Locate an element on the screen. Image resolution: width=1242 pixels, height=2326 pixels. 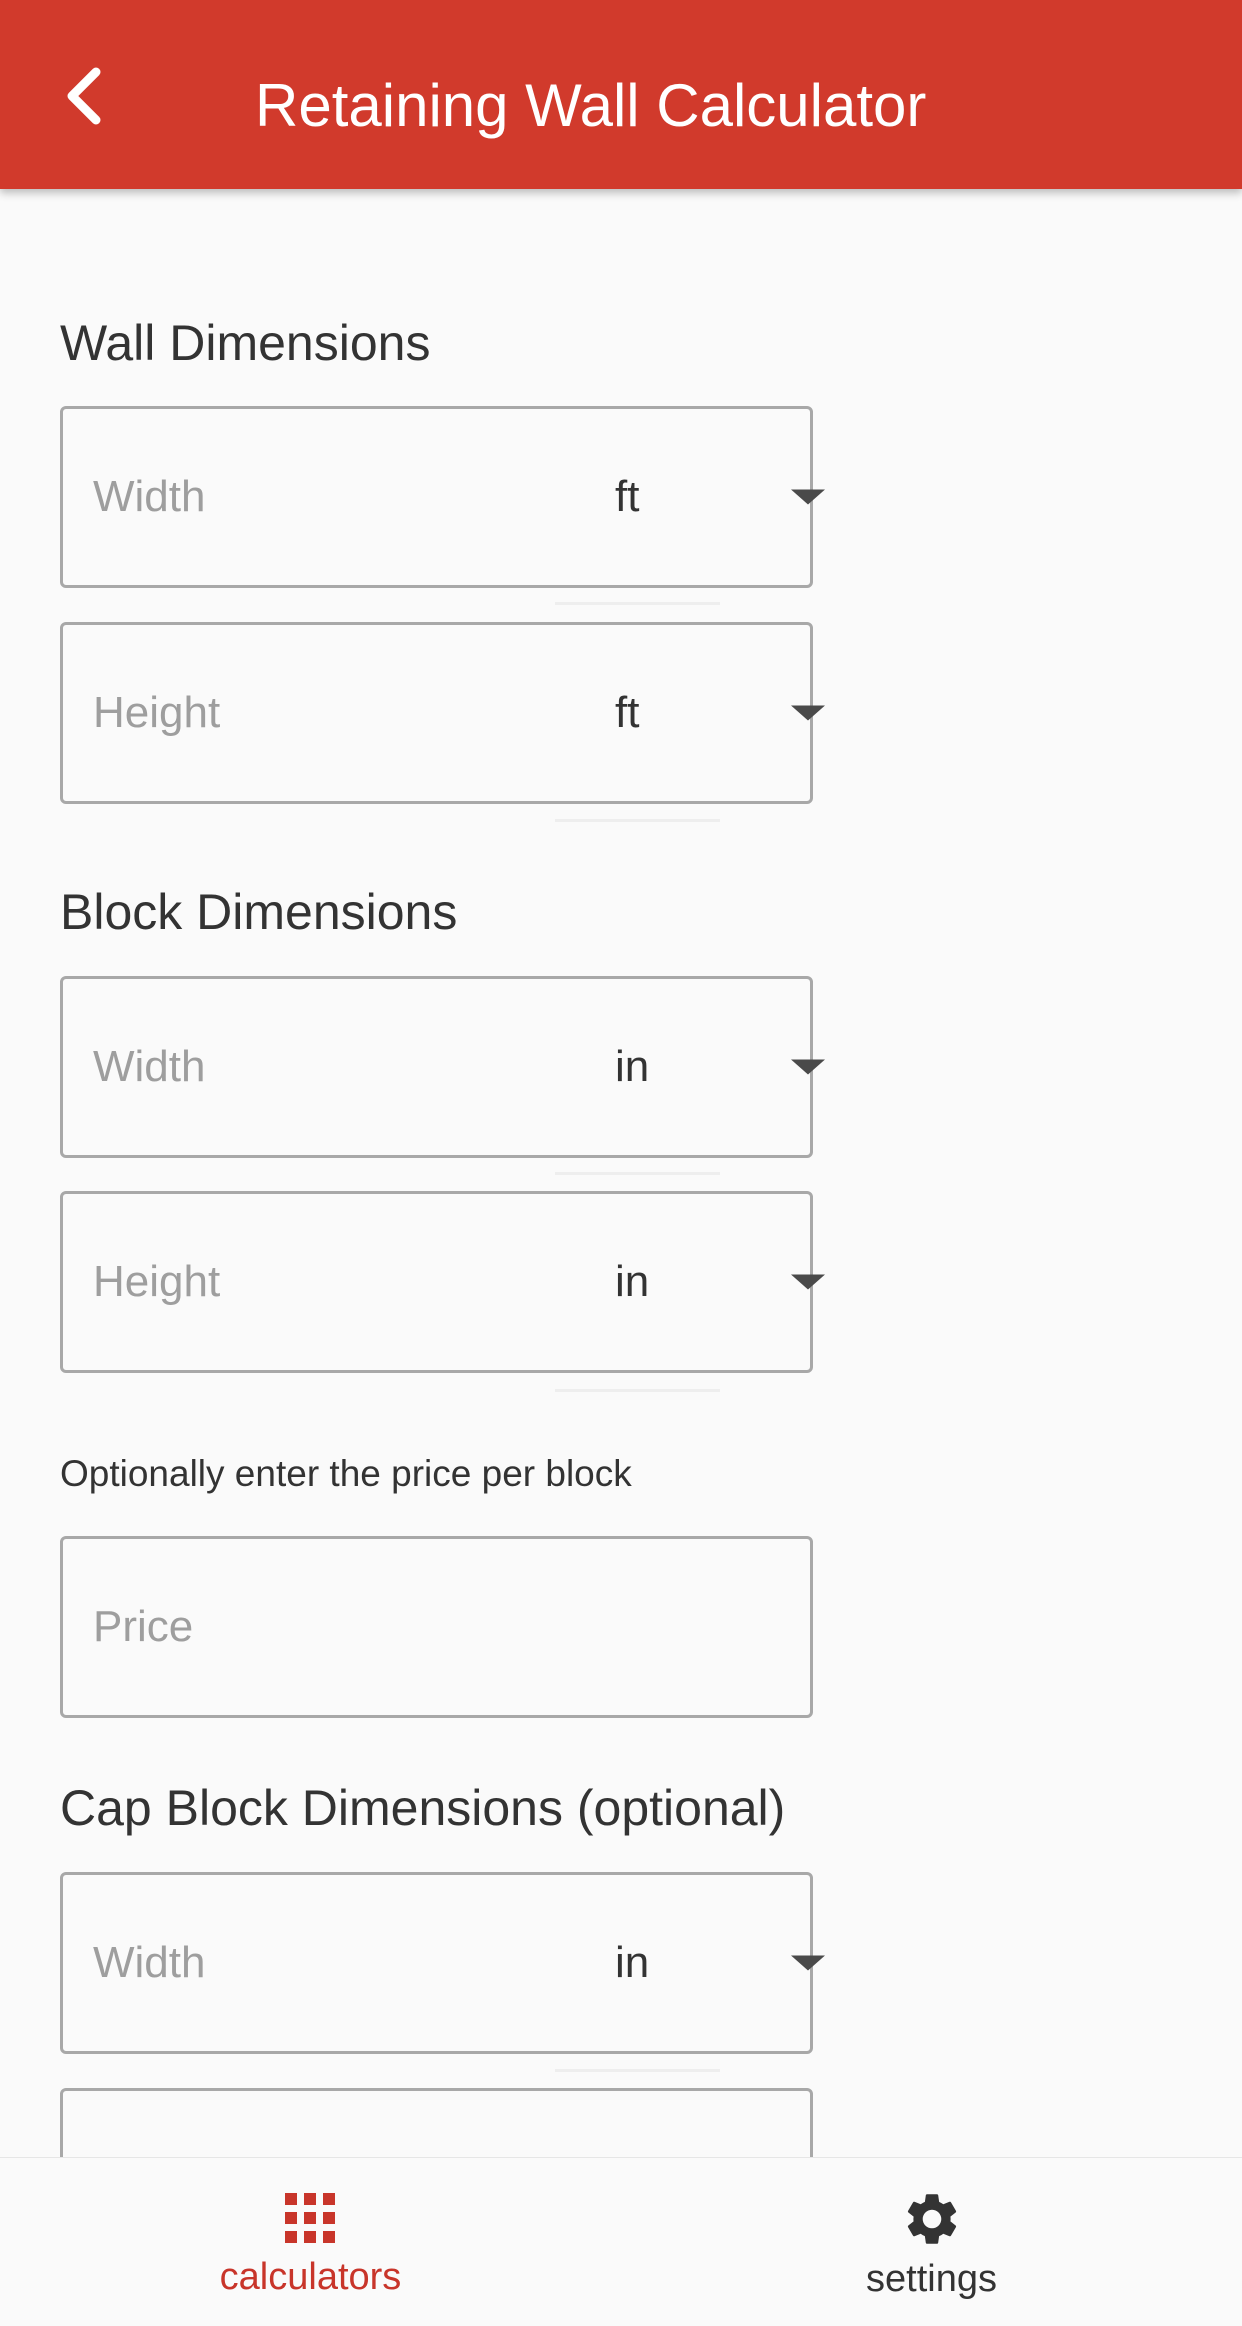
nav-label-calculators: calculators is located at coordinates (310, 2277).